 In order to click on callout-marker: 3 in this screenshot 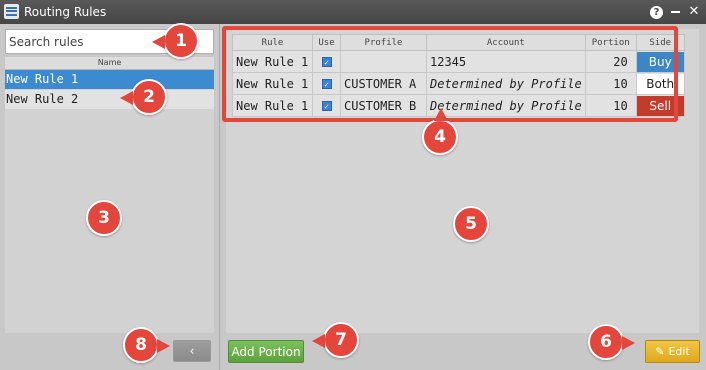, I will do `click(104, 218)`.